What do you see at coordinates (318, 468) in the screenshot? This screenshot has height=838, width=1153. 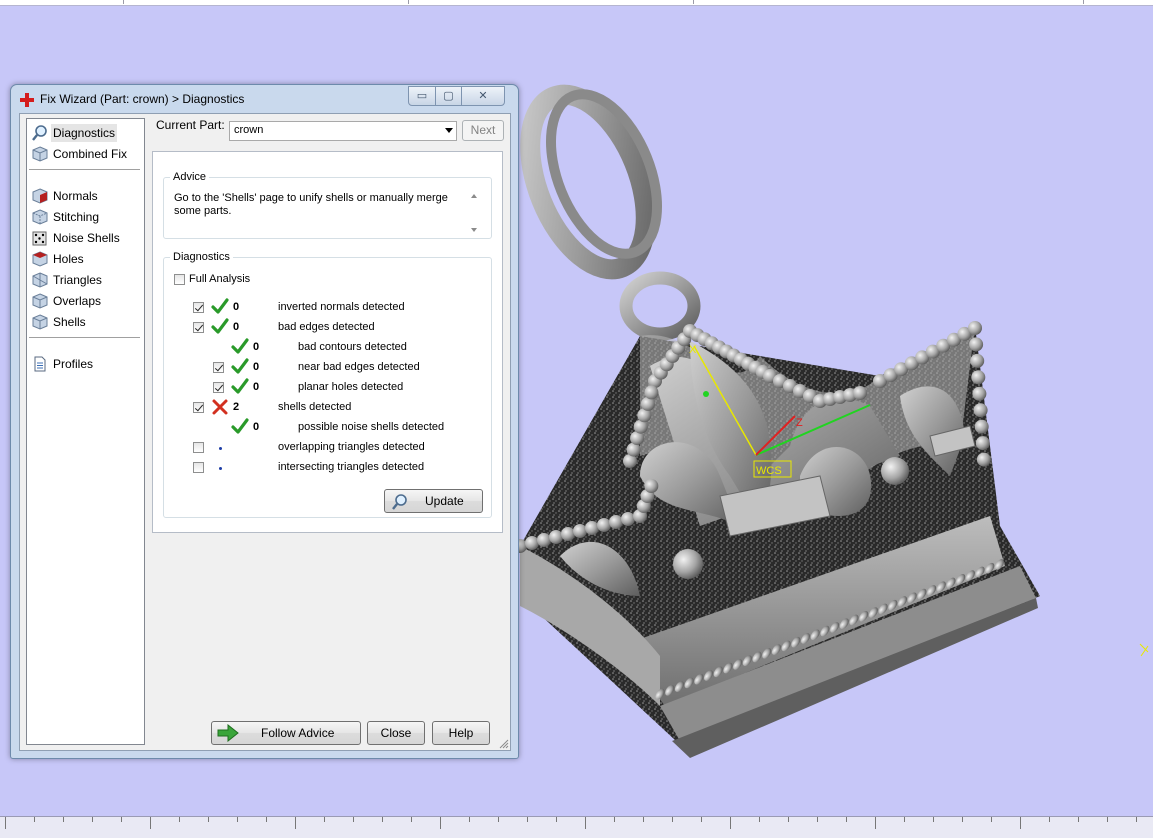 I see `diagnostic-row: intersecting triangles detected` at bounding box center [318, 468].